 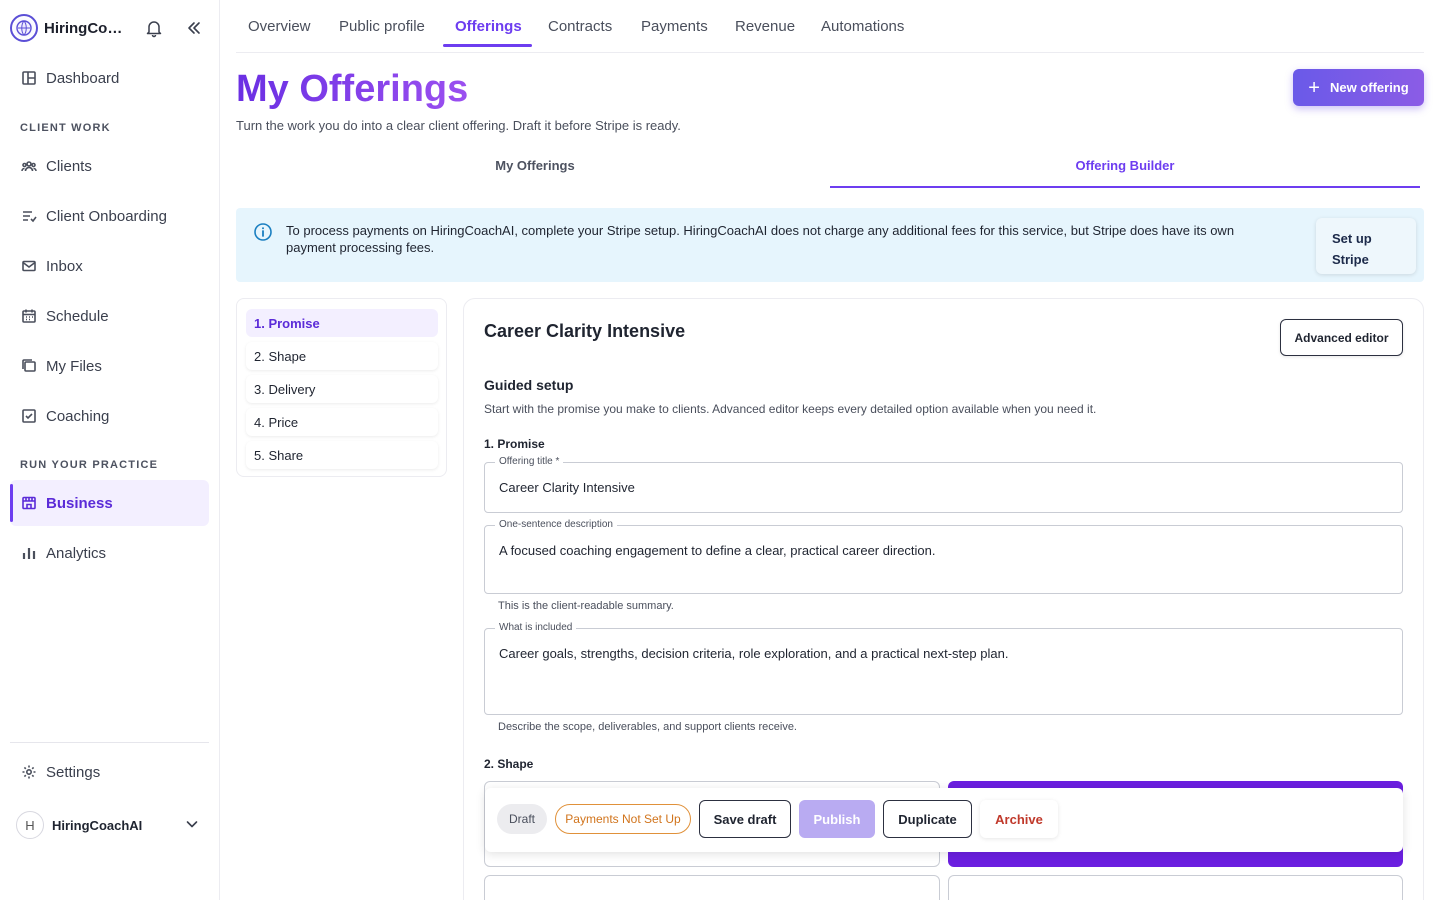 What do you see at coordinates (529, 461) in the screenshot?
I see `field-label: Offering title *` at bounding box center [529, 461].